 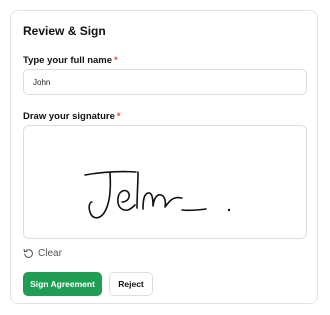 I want to click on card-title: Review & Sign, so click(x=64, y=31).